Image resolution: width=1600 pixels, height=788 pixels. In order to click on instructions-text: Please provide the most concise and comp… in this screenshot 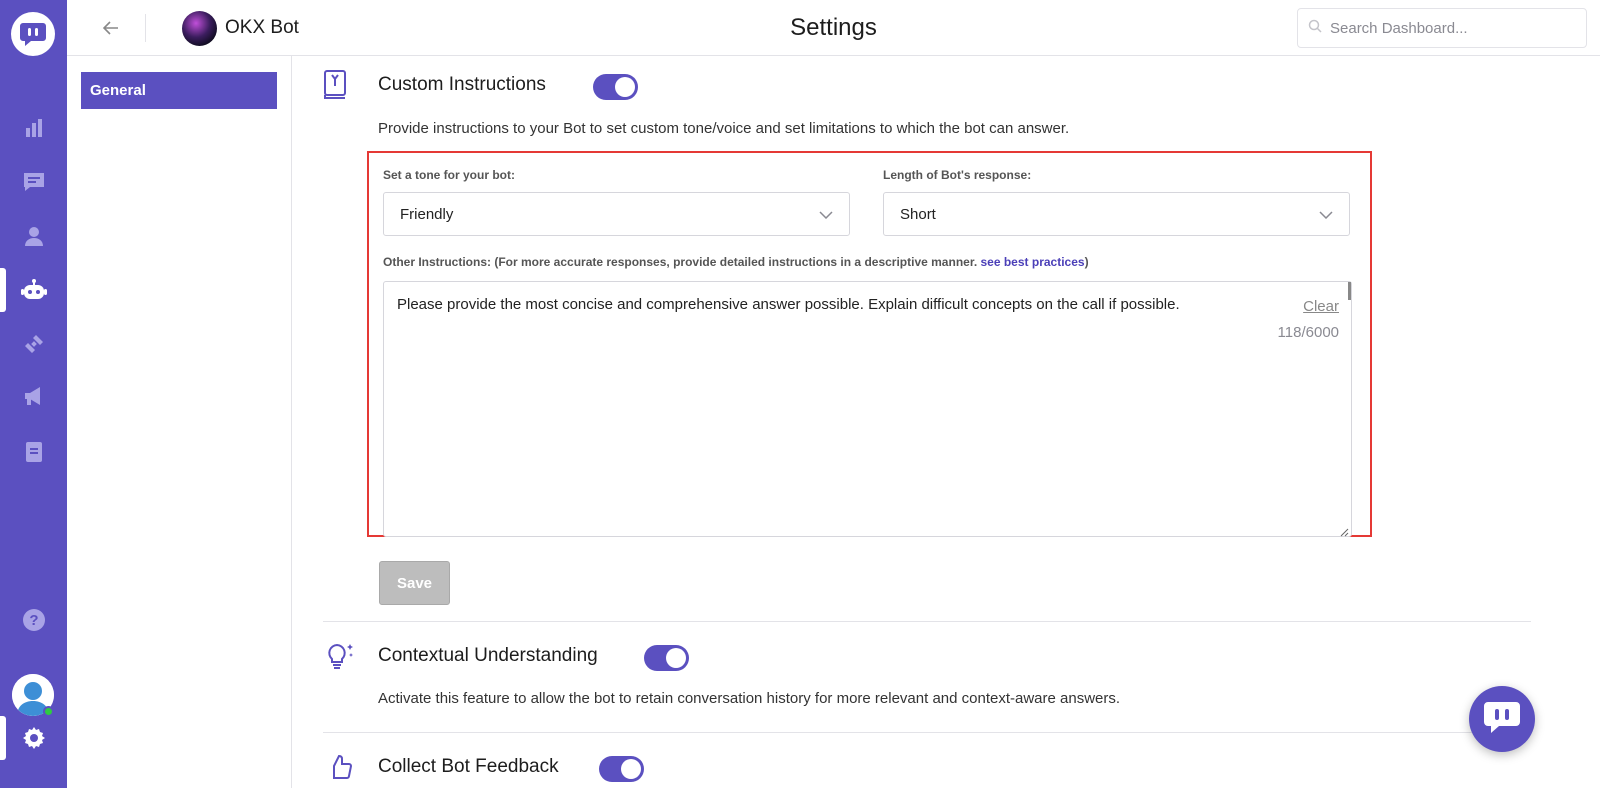, I will do `click(788, 304)`.